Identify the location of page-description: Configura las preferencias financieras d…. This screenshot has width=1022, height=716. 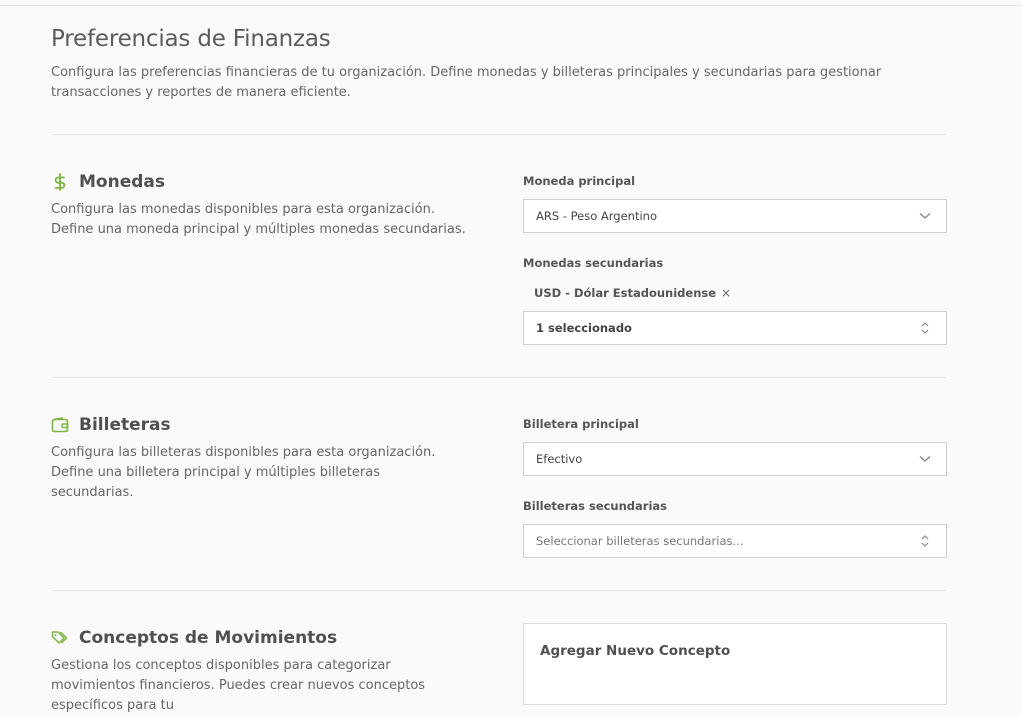
(466, 82).